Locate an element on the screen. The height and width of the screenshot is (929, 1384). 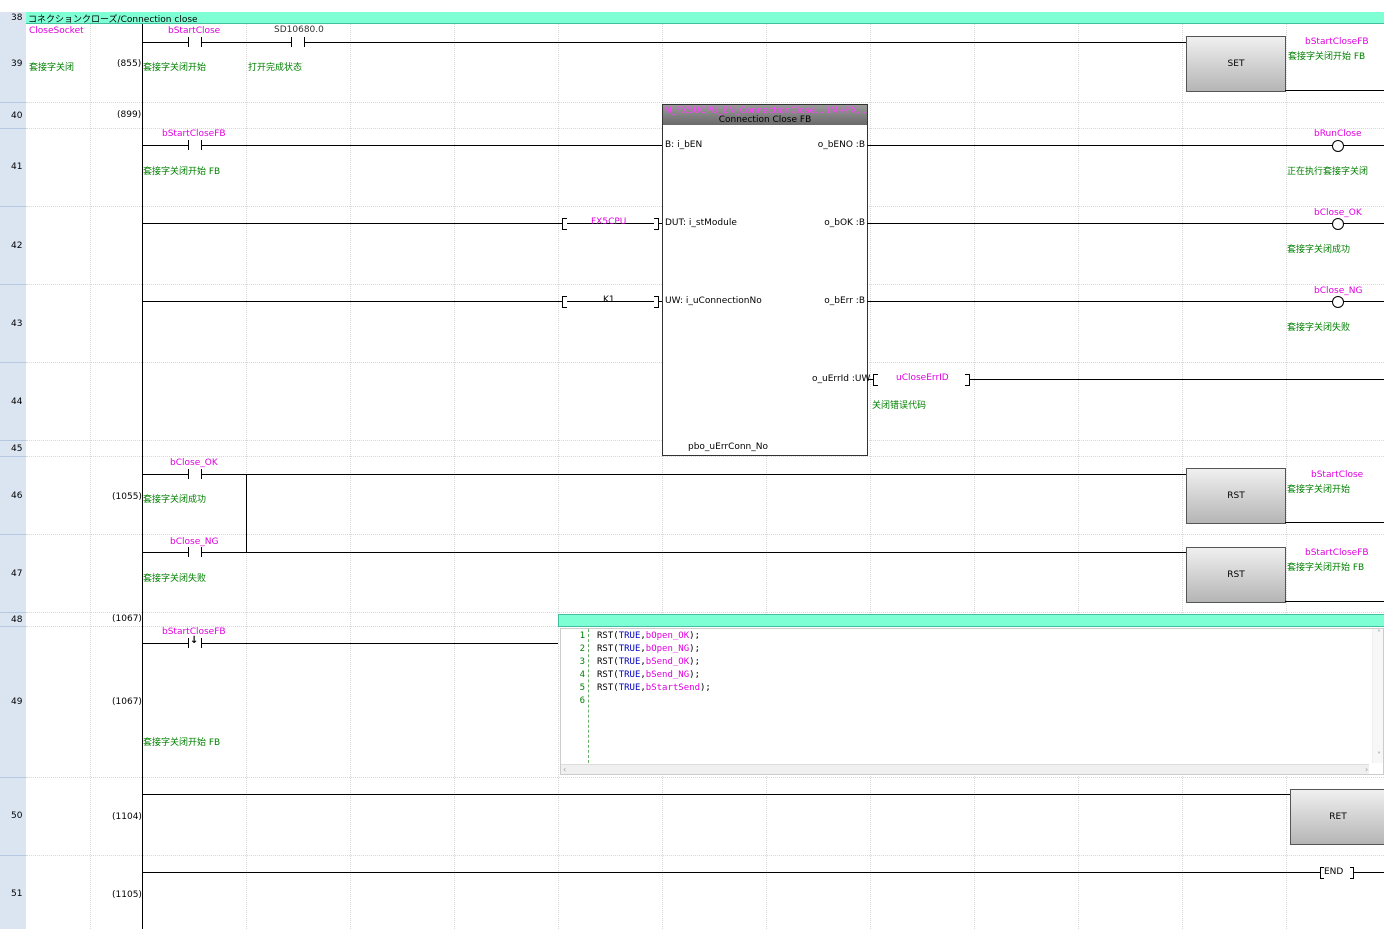
statement-comment-bar is located at coordinates (705, 18).